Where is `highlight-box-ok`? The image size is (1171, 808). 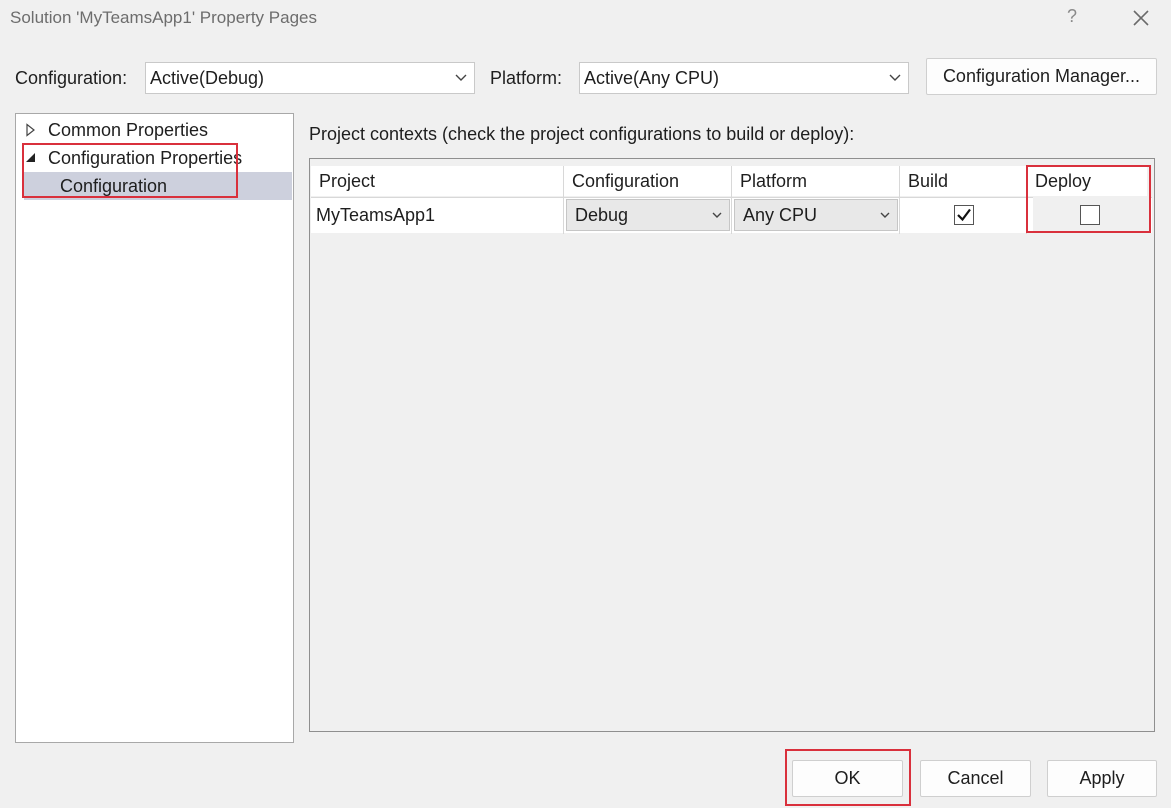 highlight-box-ok is located at coordinates (848, 777).